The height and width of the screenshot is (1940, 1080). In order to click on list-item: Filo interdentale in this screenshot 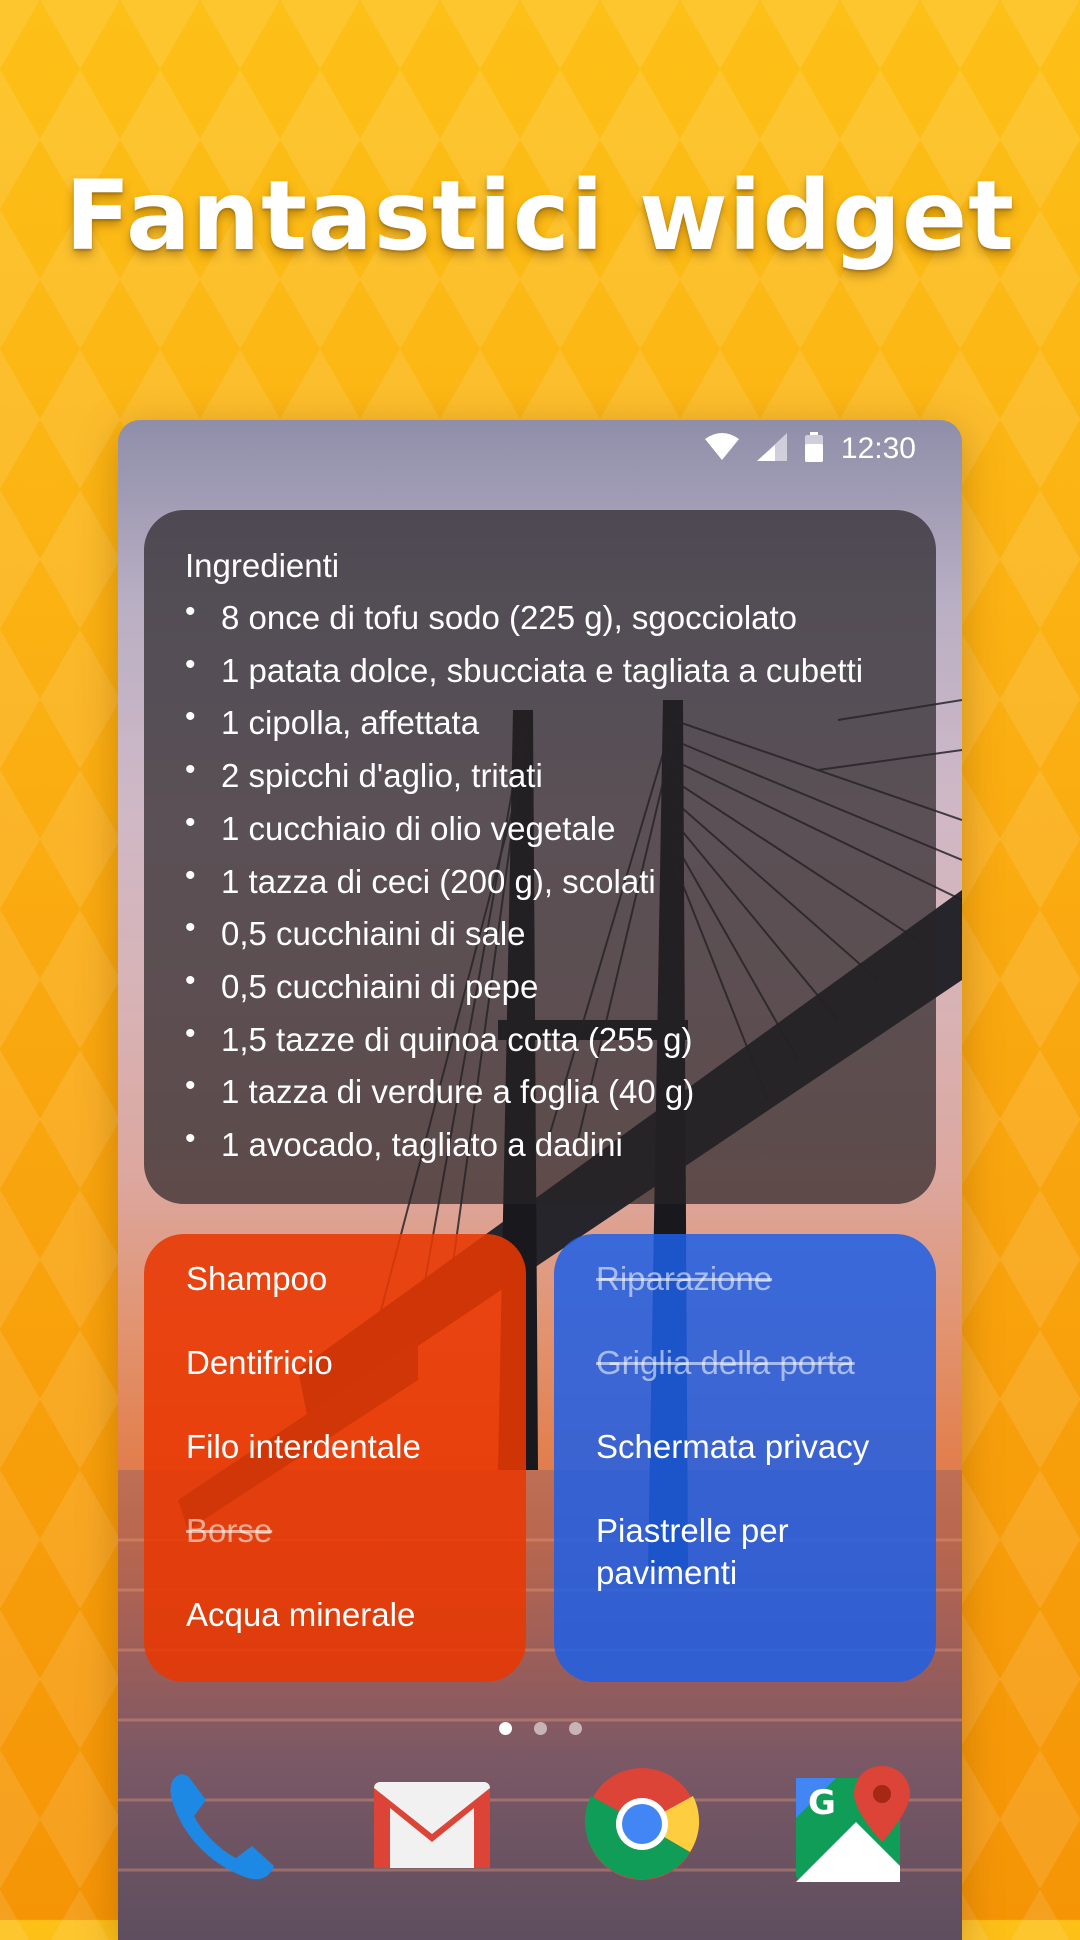, I will do `click(342, 1447)`.